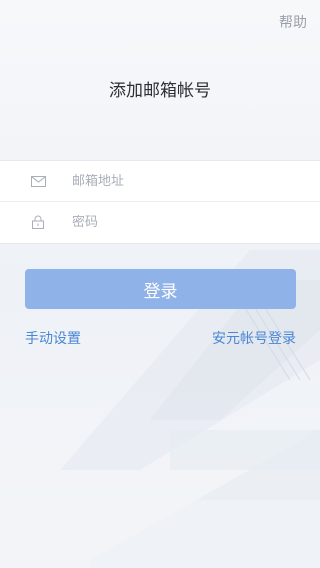 This screenshot has width=320, height=568. Describe the element at coordinates (182, 181) in the screenshot. I see `email-field` at that location.